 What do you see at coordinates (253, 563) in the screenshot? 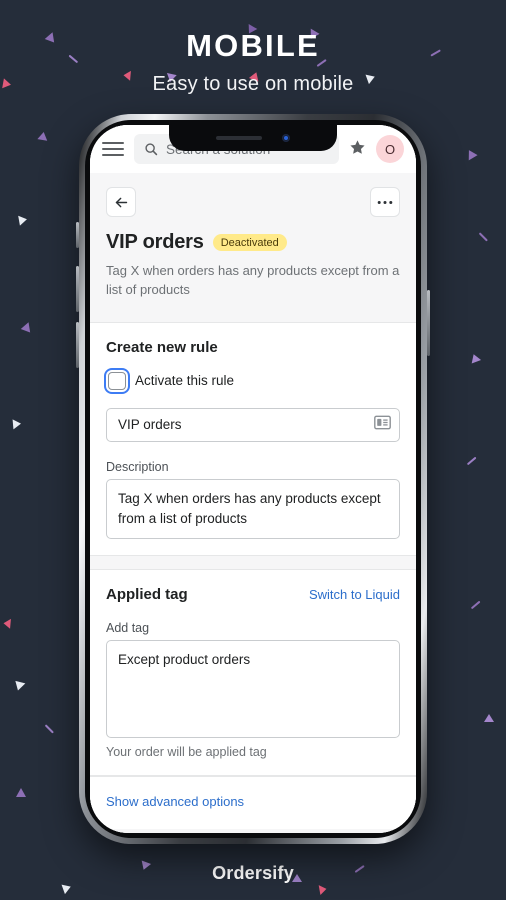
I see `card-separator` at bounding box center [253, 563].